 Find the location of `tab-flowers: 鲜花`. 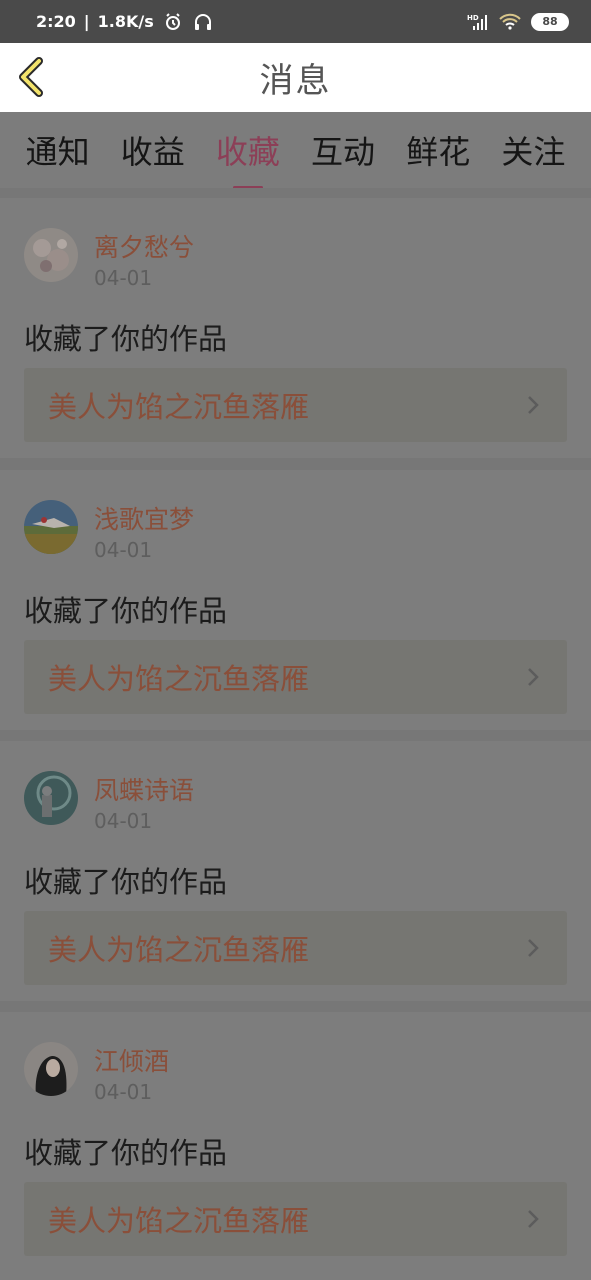

tab-flowers: 鲜花 is located at coordinates (438, 150).